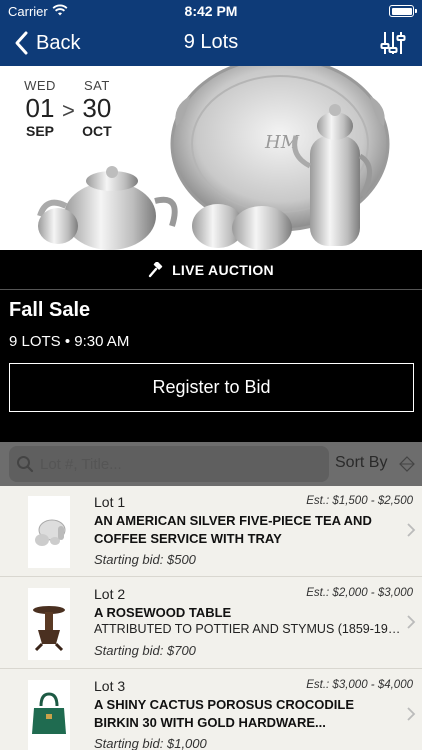  Describe the element at coordinates (359, 685) in the screenshot. I see `lot-estimate: Est.: $3,000 - $4,000` at that location.